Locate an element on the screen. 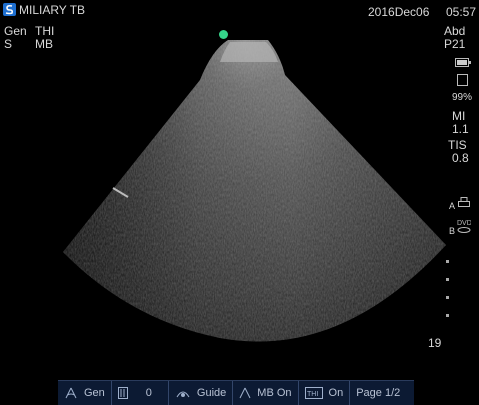 This screenshot has width=479, height=405. svg-text: THI is located at coordinates (312, 394).